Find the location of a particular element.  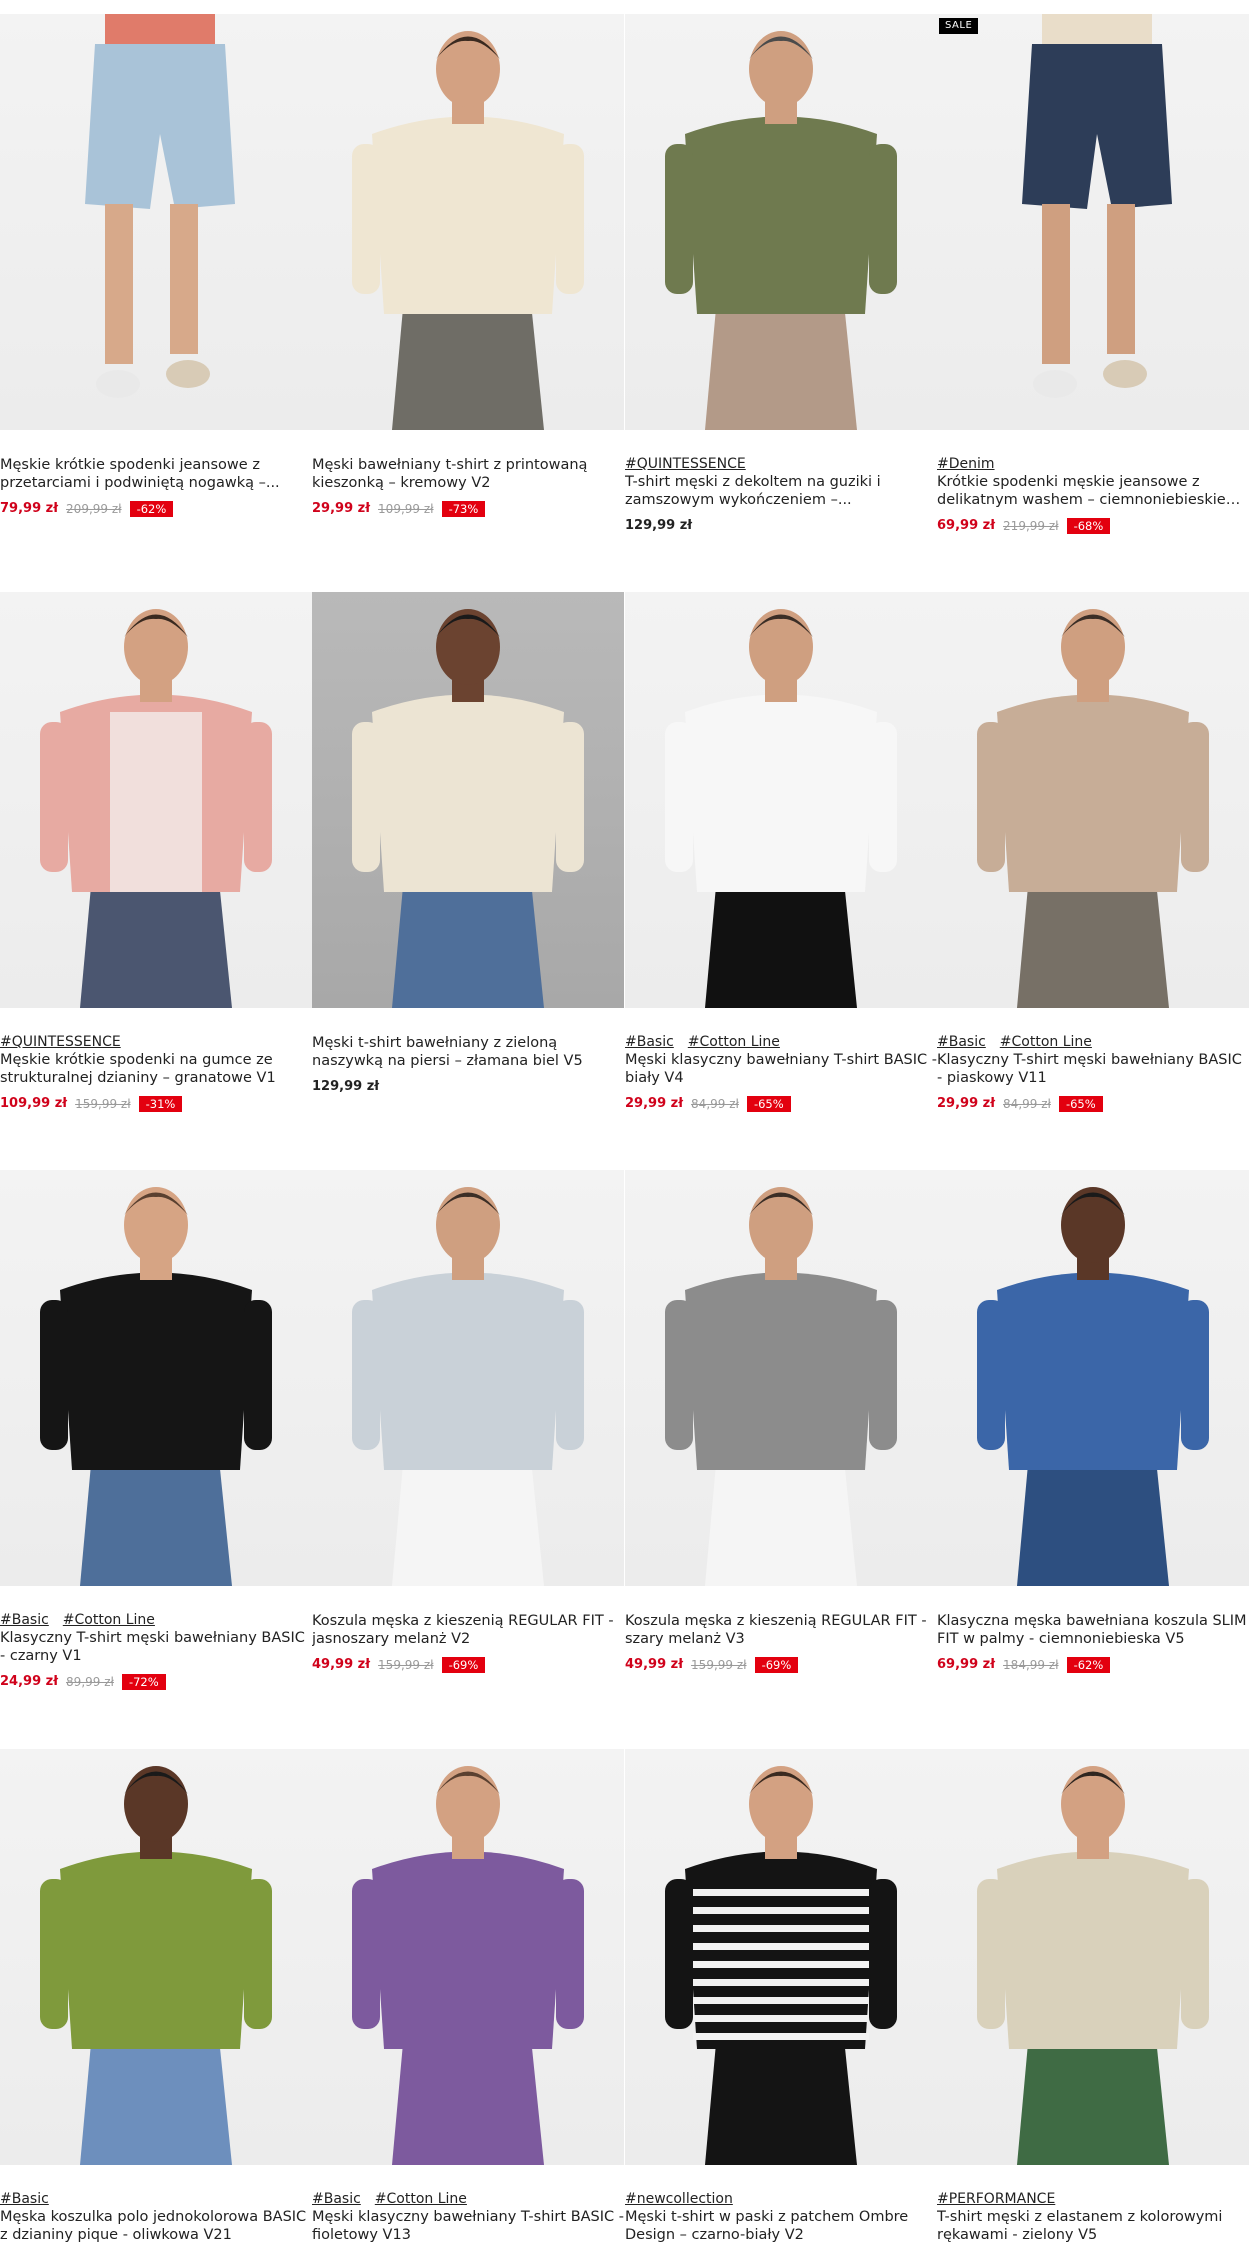

product-tag-link: #Denim is located at coordinates (966, 464).